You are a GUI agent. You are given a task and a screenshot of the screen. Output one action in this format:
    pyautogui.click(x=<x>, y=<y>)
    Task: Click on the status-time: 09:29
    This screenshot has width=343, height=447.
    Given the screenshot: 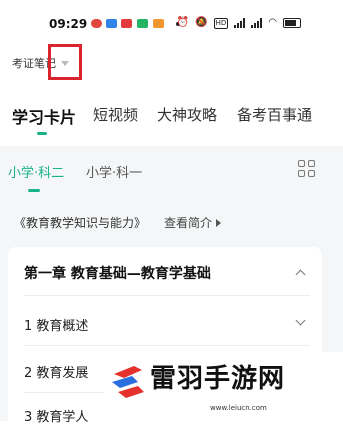 What is the action you would take?
    pyautogui.click(x=68, y=24)
    